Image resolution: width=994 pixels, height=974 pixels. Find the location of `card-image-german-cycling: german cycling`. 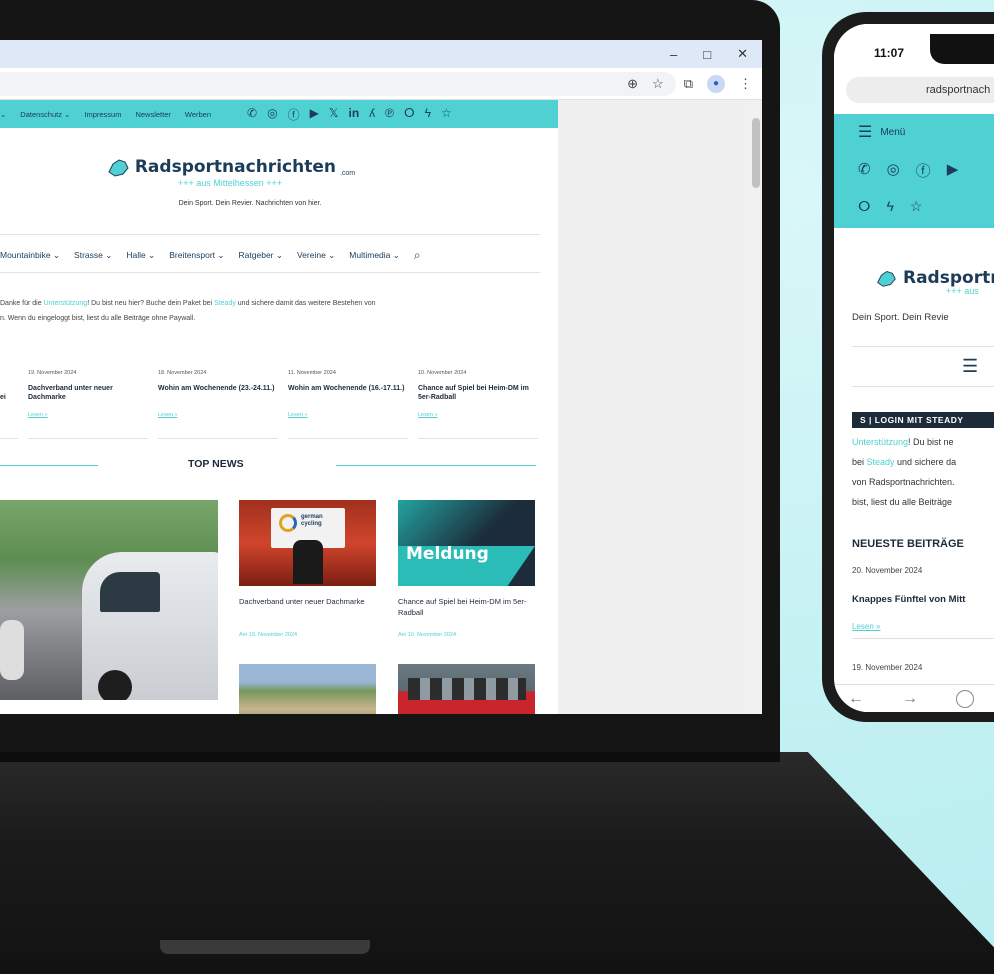

card-image-german-cycling: german cycling is located at coordinates (307, 543).